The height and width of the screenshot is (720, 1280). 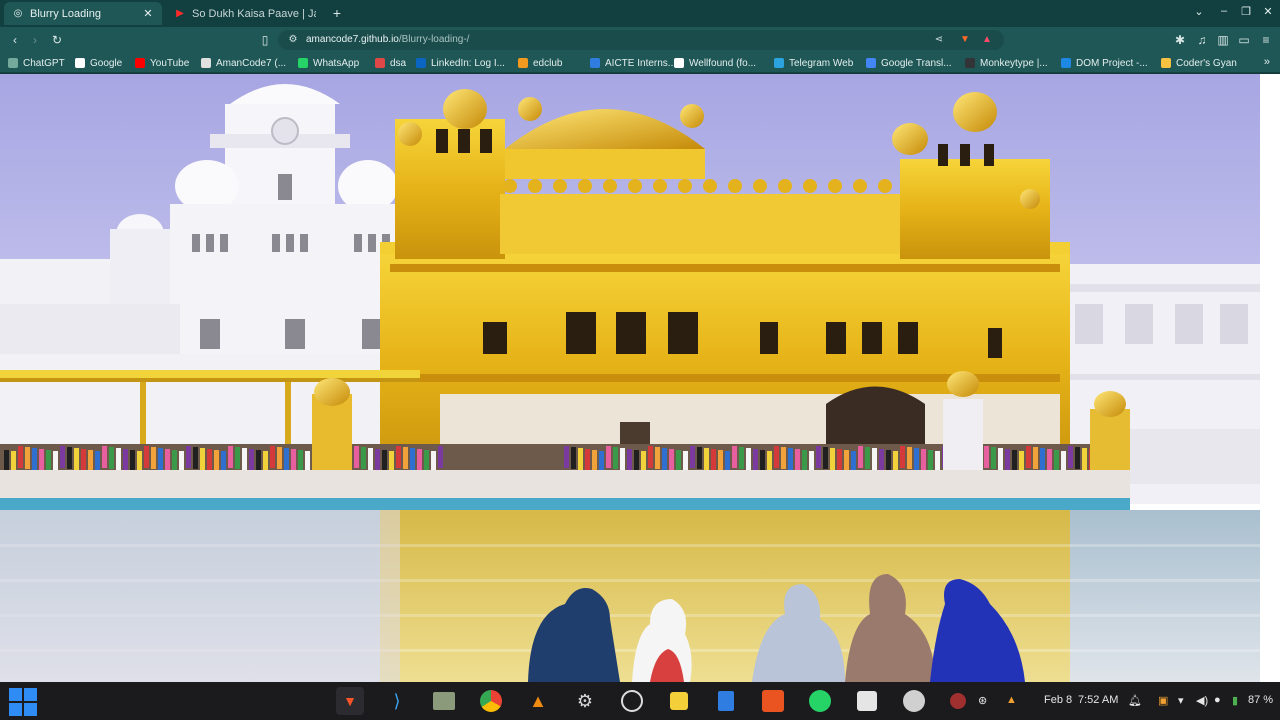 What do you see at coordinates (813, 63) in the screenshot?
I see `bookmark-item: Telegram Web` at bounding box center [813, 63].